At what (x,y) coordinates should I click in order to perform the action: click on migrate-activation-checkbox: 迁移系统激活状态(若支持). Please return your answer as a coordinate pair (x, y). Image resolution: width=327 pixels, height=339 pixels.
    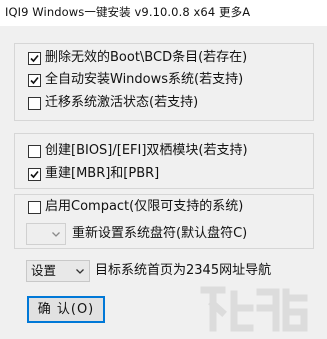
    Looking at the image, I should click on (113, 103).